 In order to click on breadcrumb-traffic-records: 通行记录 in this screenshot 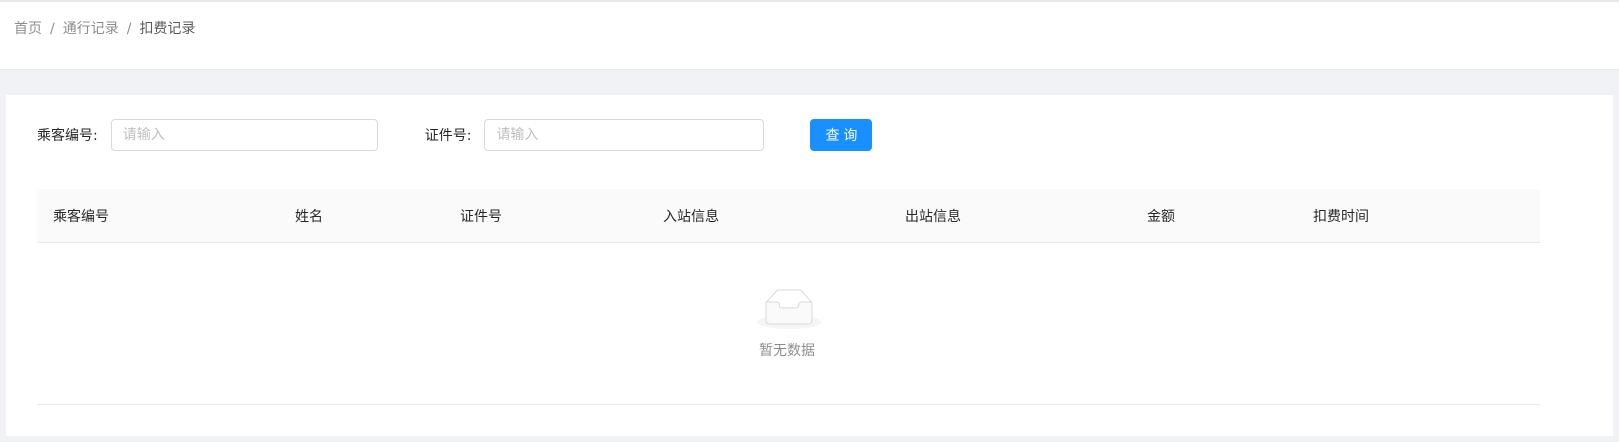, I will do `click(91, 29)`.